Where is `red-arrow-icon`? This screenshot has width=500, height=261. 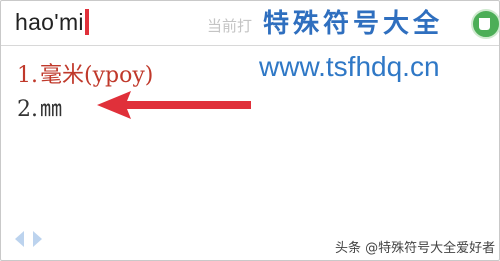
red-arrow-icon is located at coordinates (174, 105).